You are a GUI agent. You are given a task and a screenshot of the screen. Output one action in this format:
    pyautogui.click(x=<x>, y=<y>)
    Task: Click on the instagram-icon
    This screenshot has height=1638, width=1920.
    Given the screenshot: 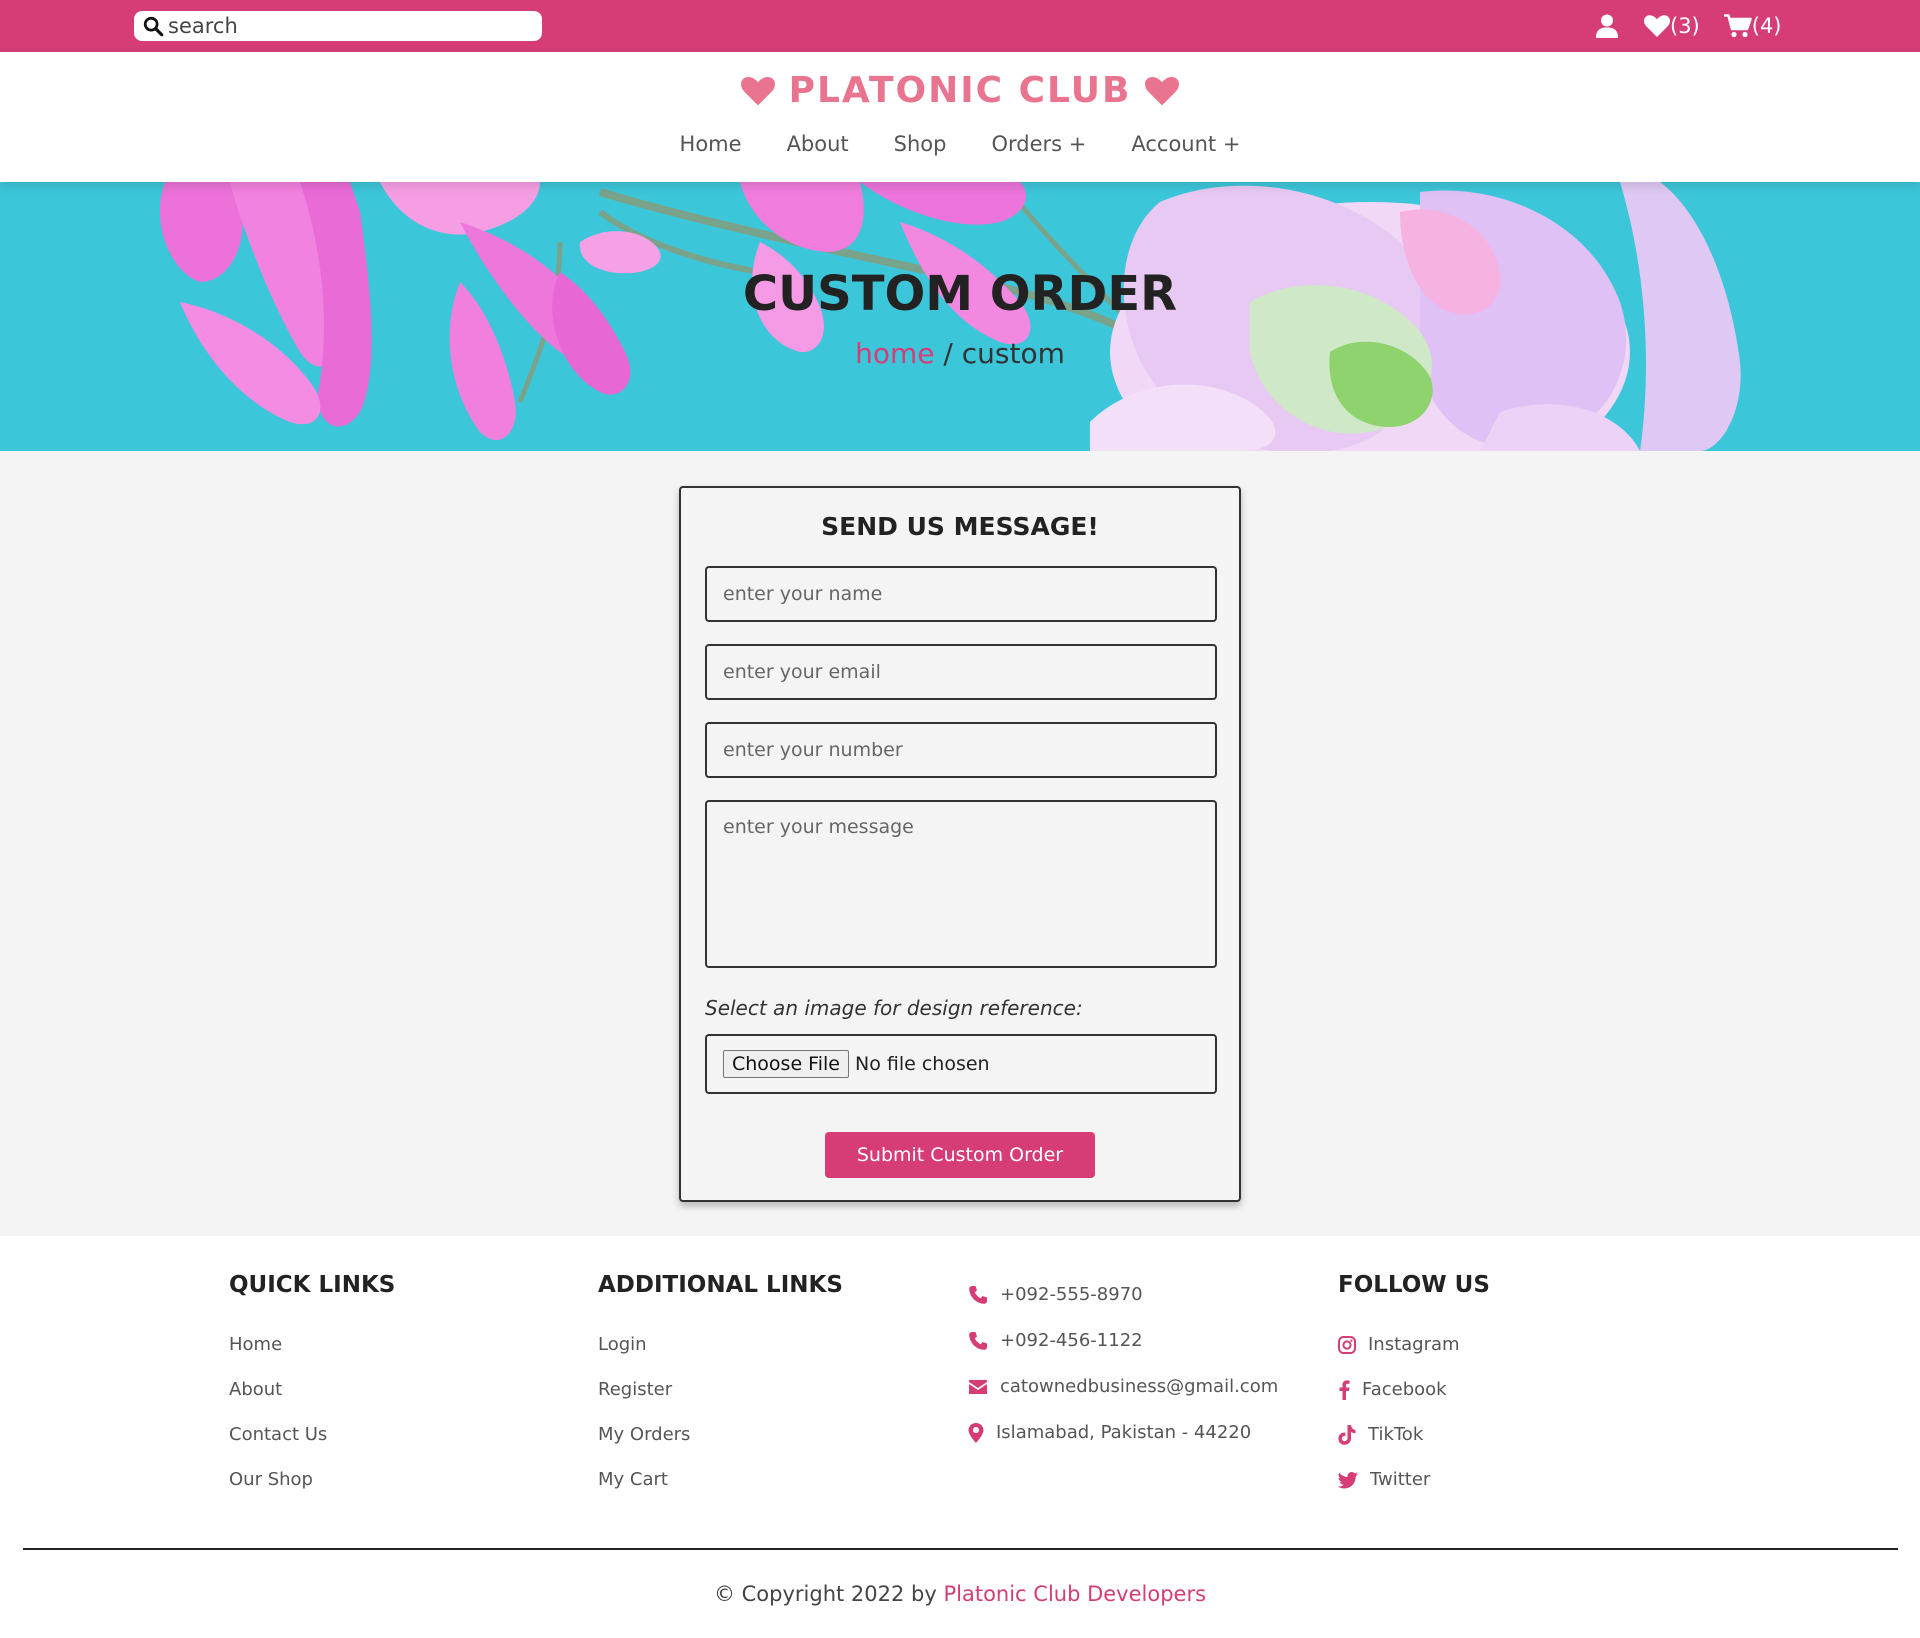 What is the action you would take?
    pyautogui.click(x=1347, y=1345)
    